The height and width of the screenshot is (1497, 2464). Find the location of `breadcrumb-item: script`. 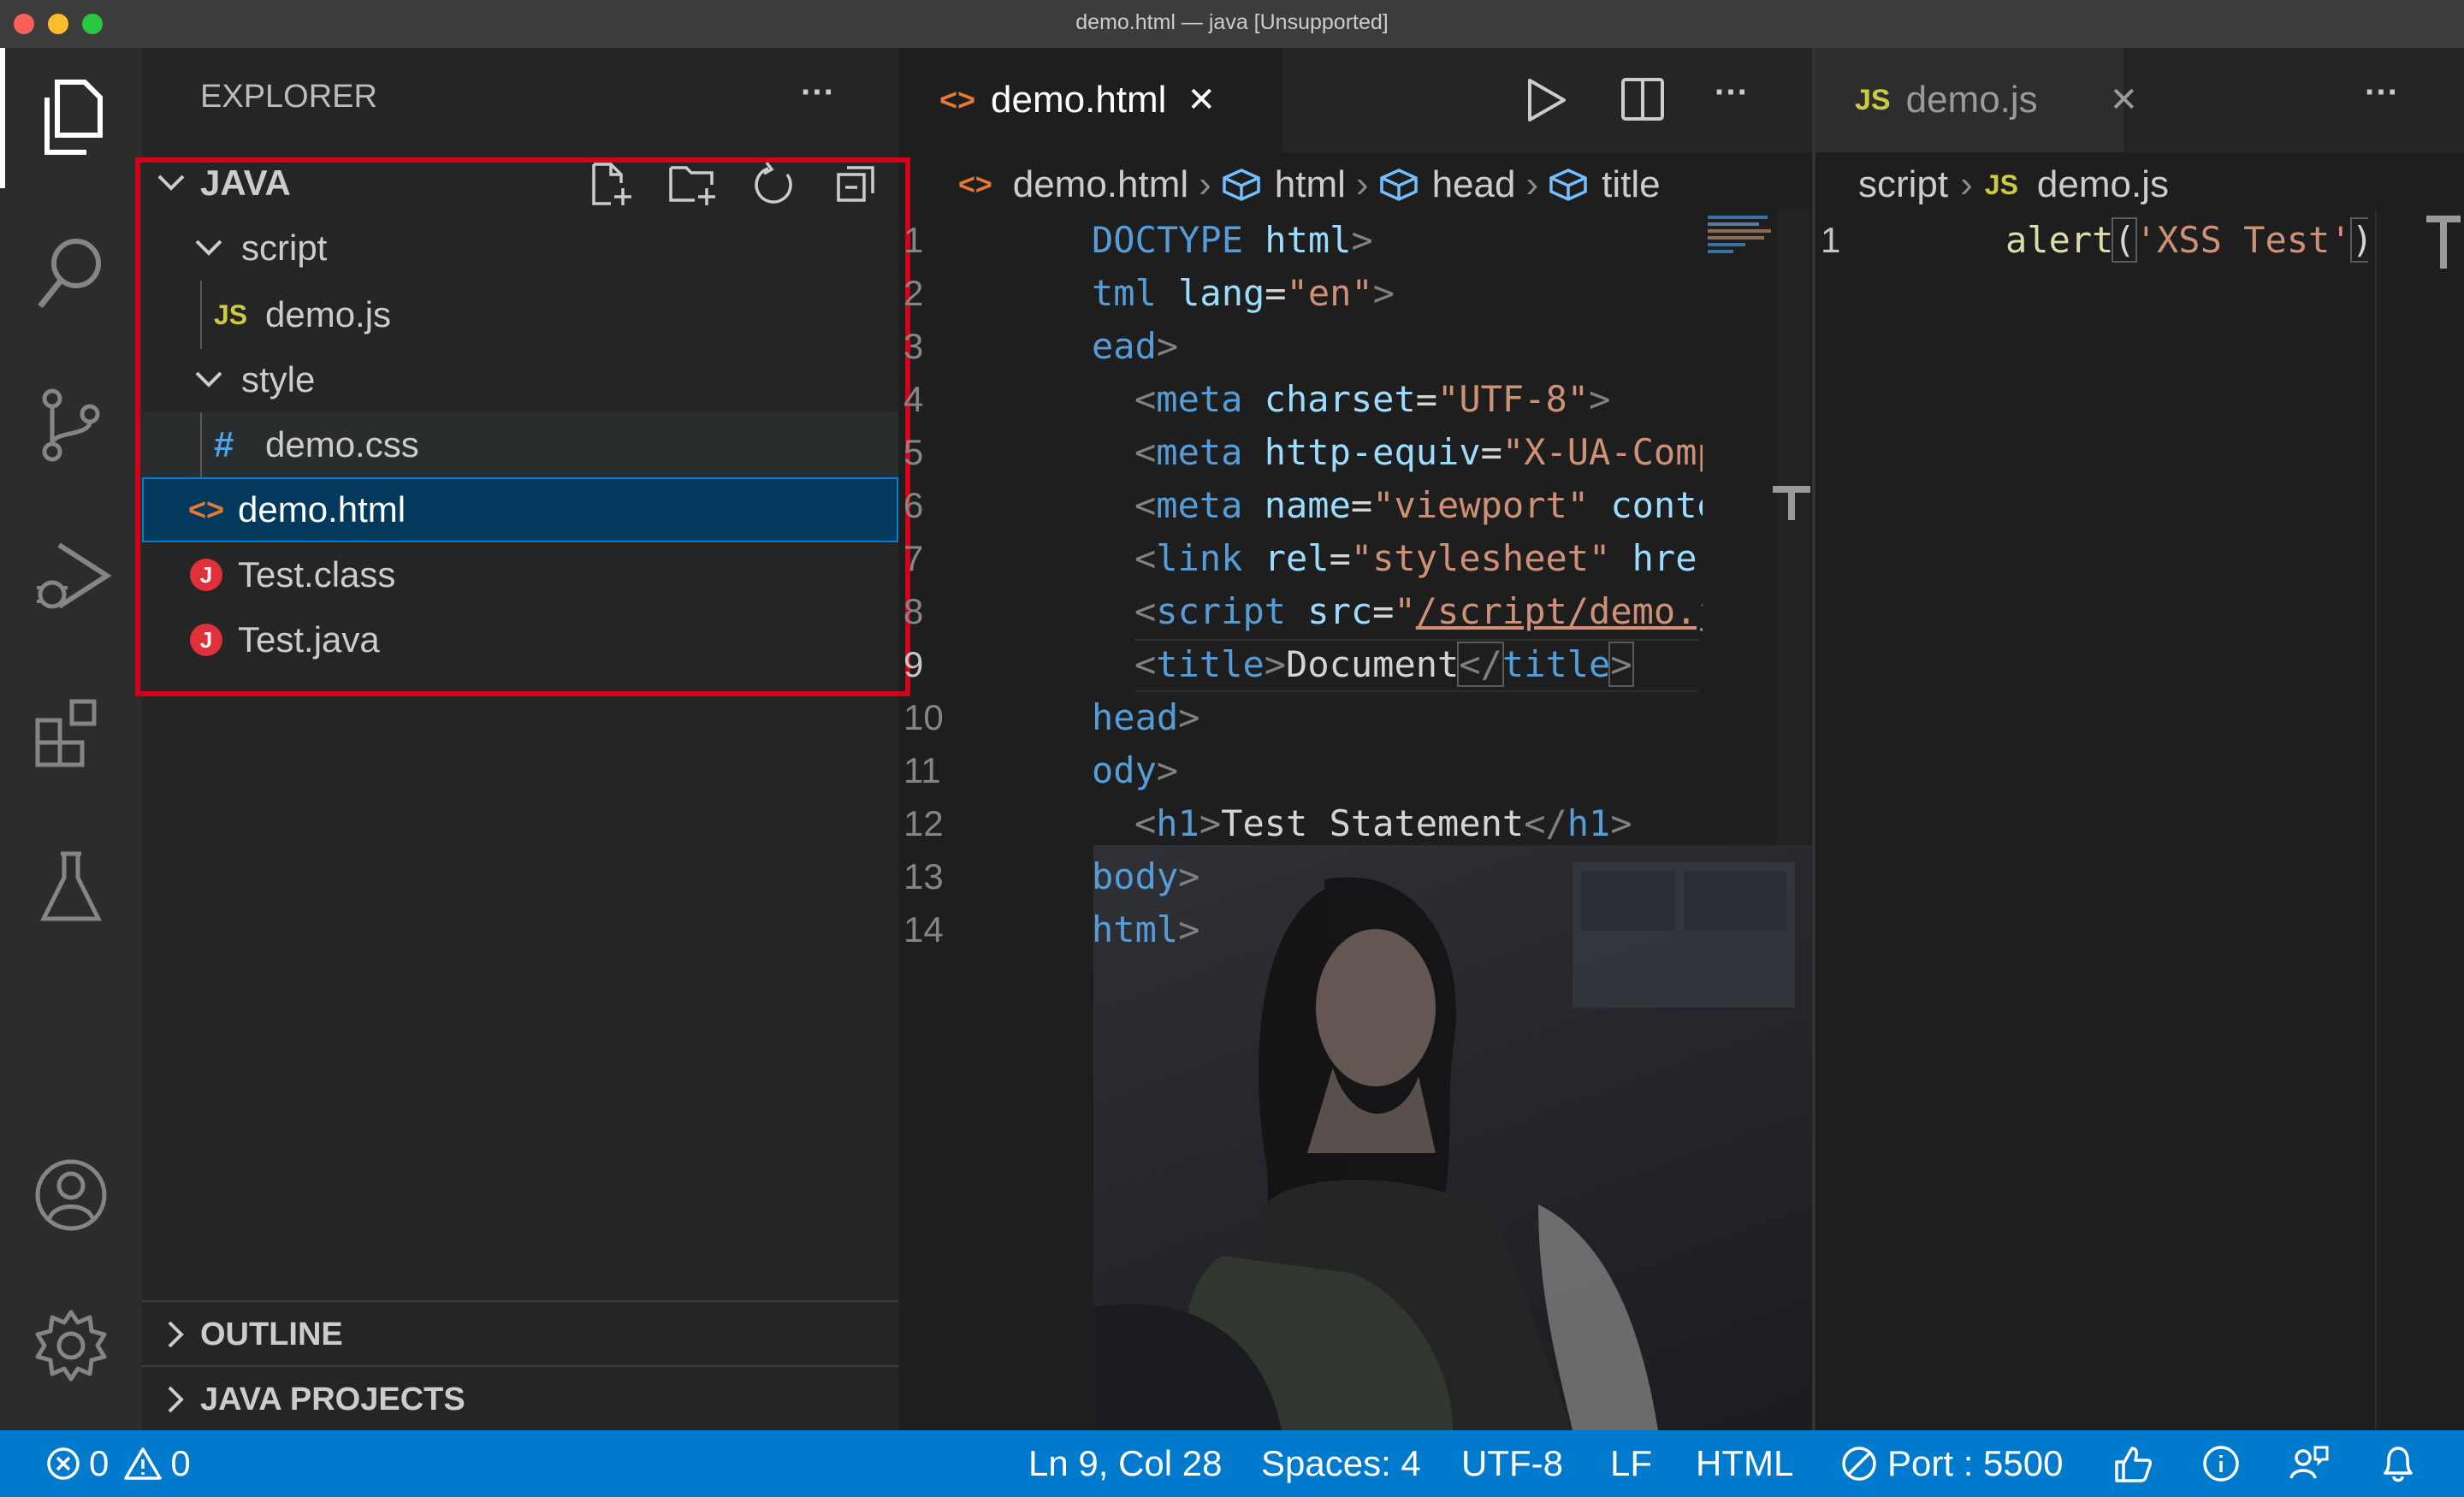

breadcrumb-item: script is located at coordinates (1903, 184).